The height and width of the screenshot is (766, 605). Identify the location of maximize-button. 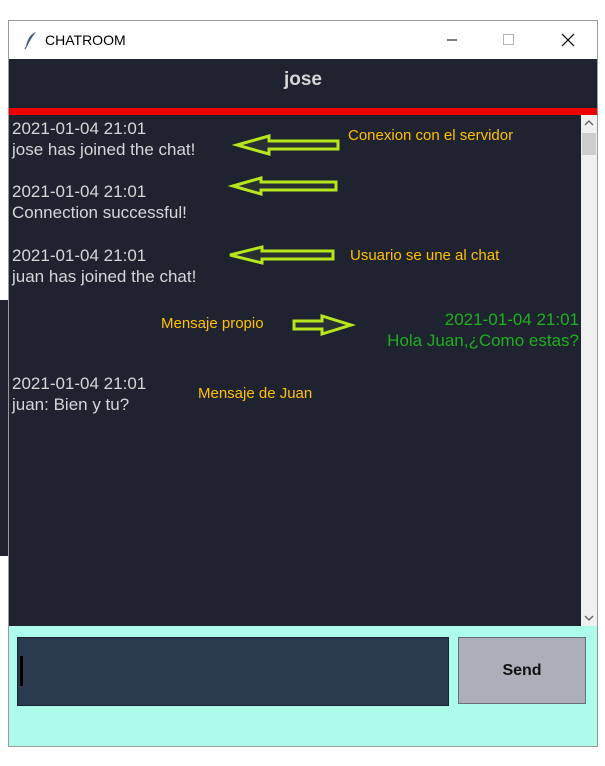
(508, 40).